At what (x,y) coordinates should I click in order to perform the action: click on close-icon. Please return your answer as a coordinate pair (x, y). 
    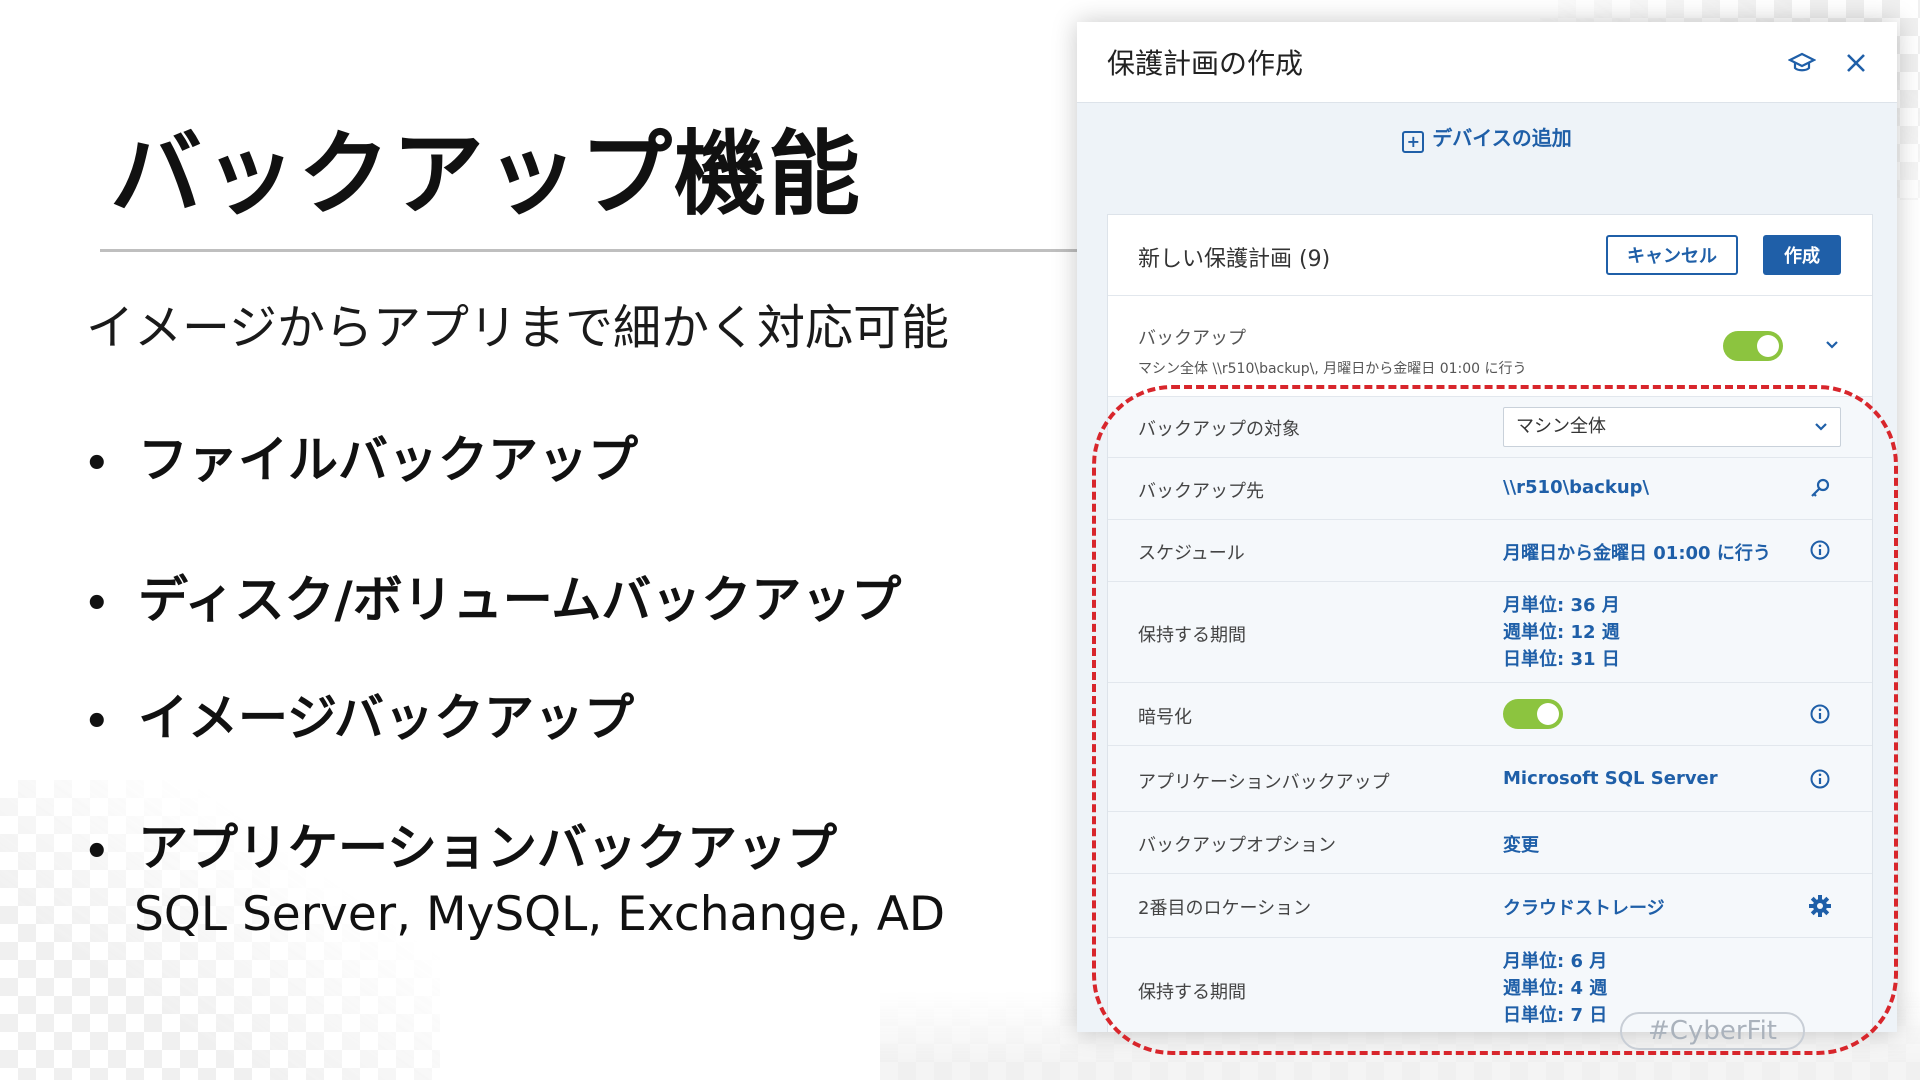
    Looking at the image, I should click on (1856, 63).